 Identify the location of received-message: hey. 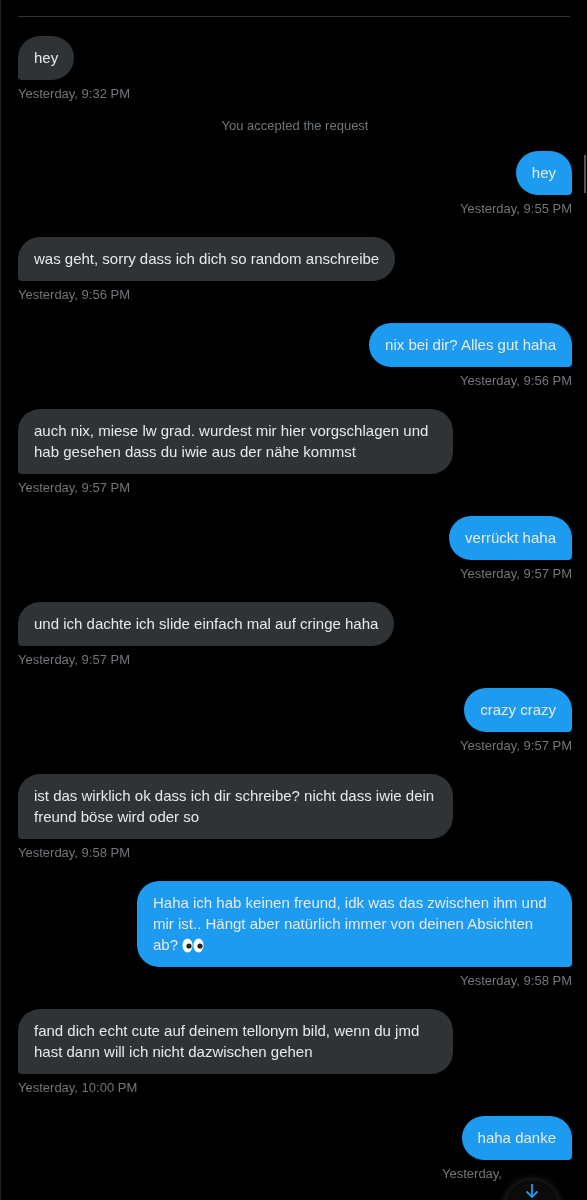
(46, 58).